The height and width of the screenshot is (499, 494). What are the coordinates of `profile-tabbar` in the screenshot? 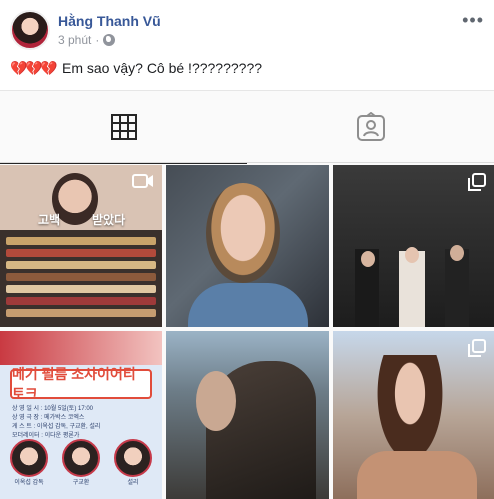 It's located at (247, 127).